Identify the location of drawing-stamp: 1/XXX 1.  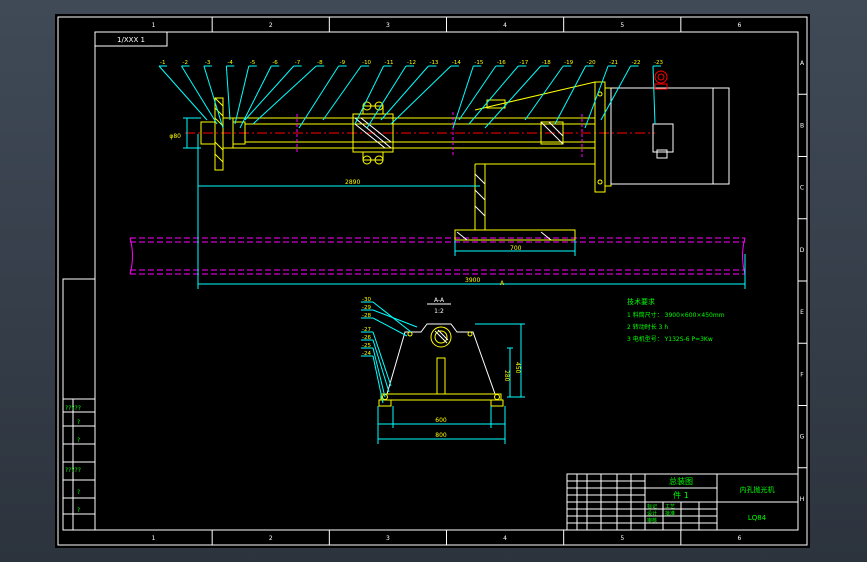
(131, 40).